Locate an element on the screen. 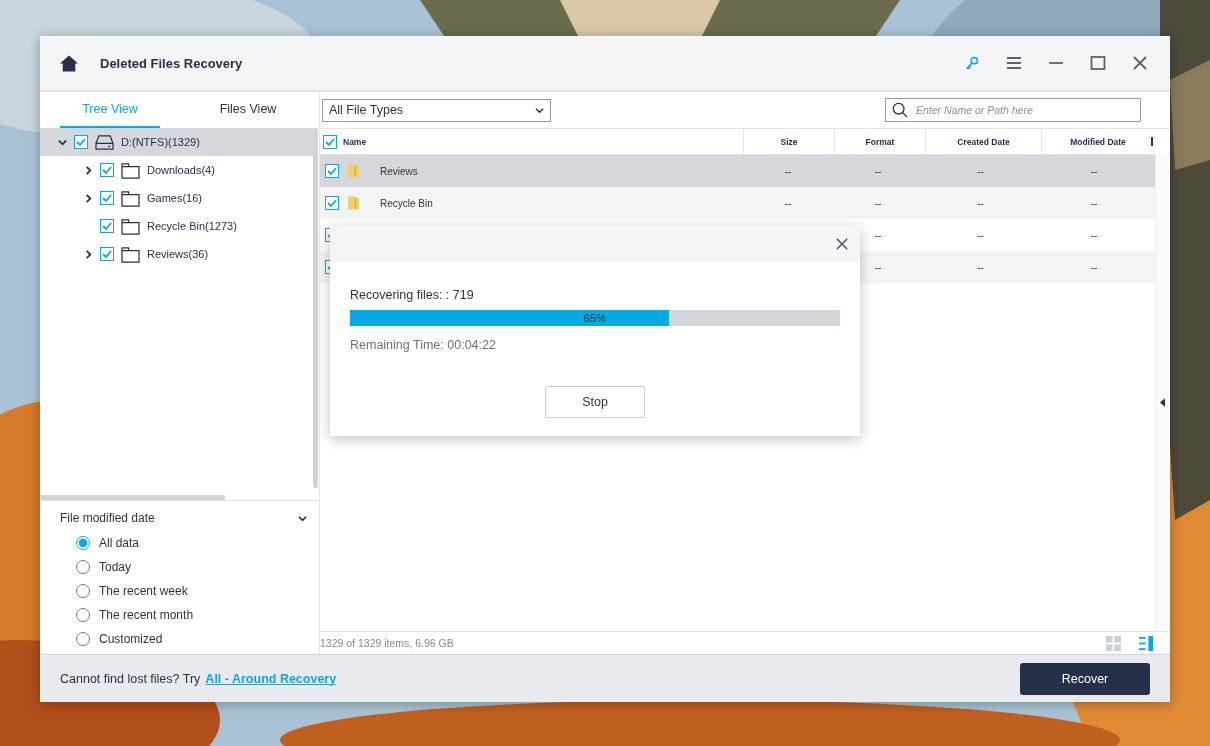 The image size is (1210, 746). file-type-dropdown: All File Types is located at coordinates (436, 110).